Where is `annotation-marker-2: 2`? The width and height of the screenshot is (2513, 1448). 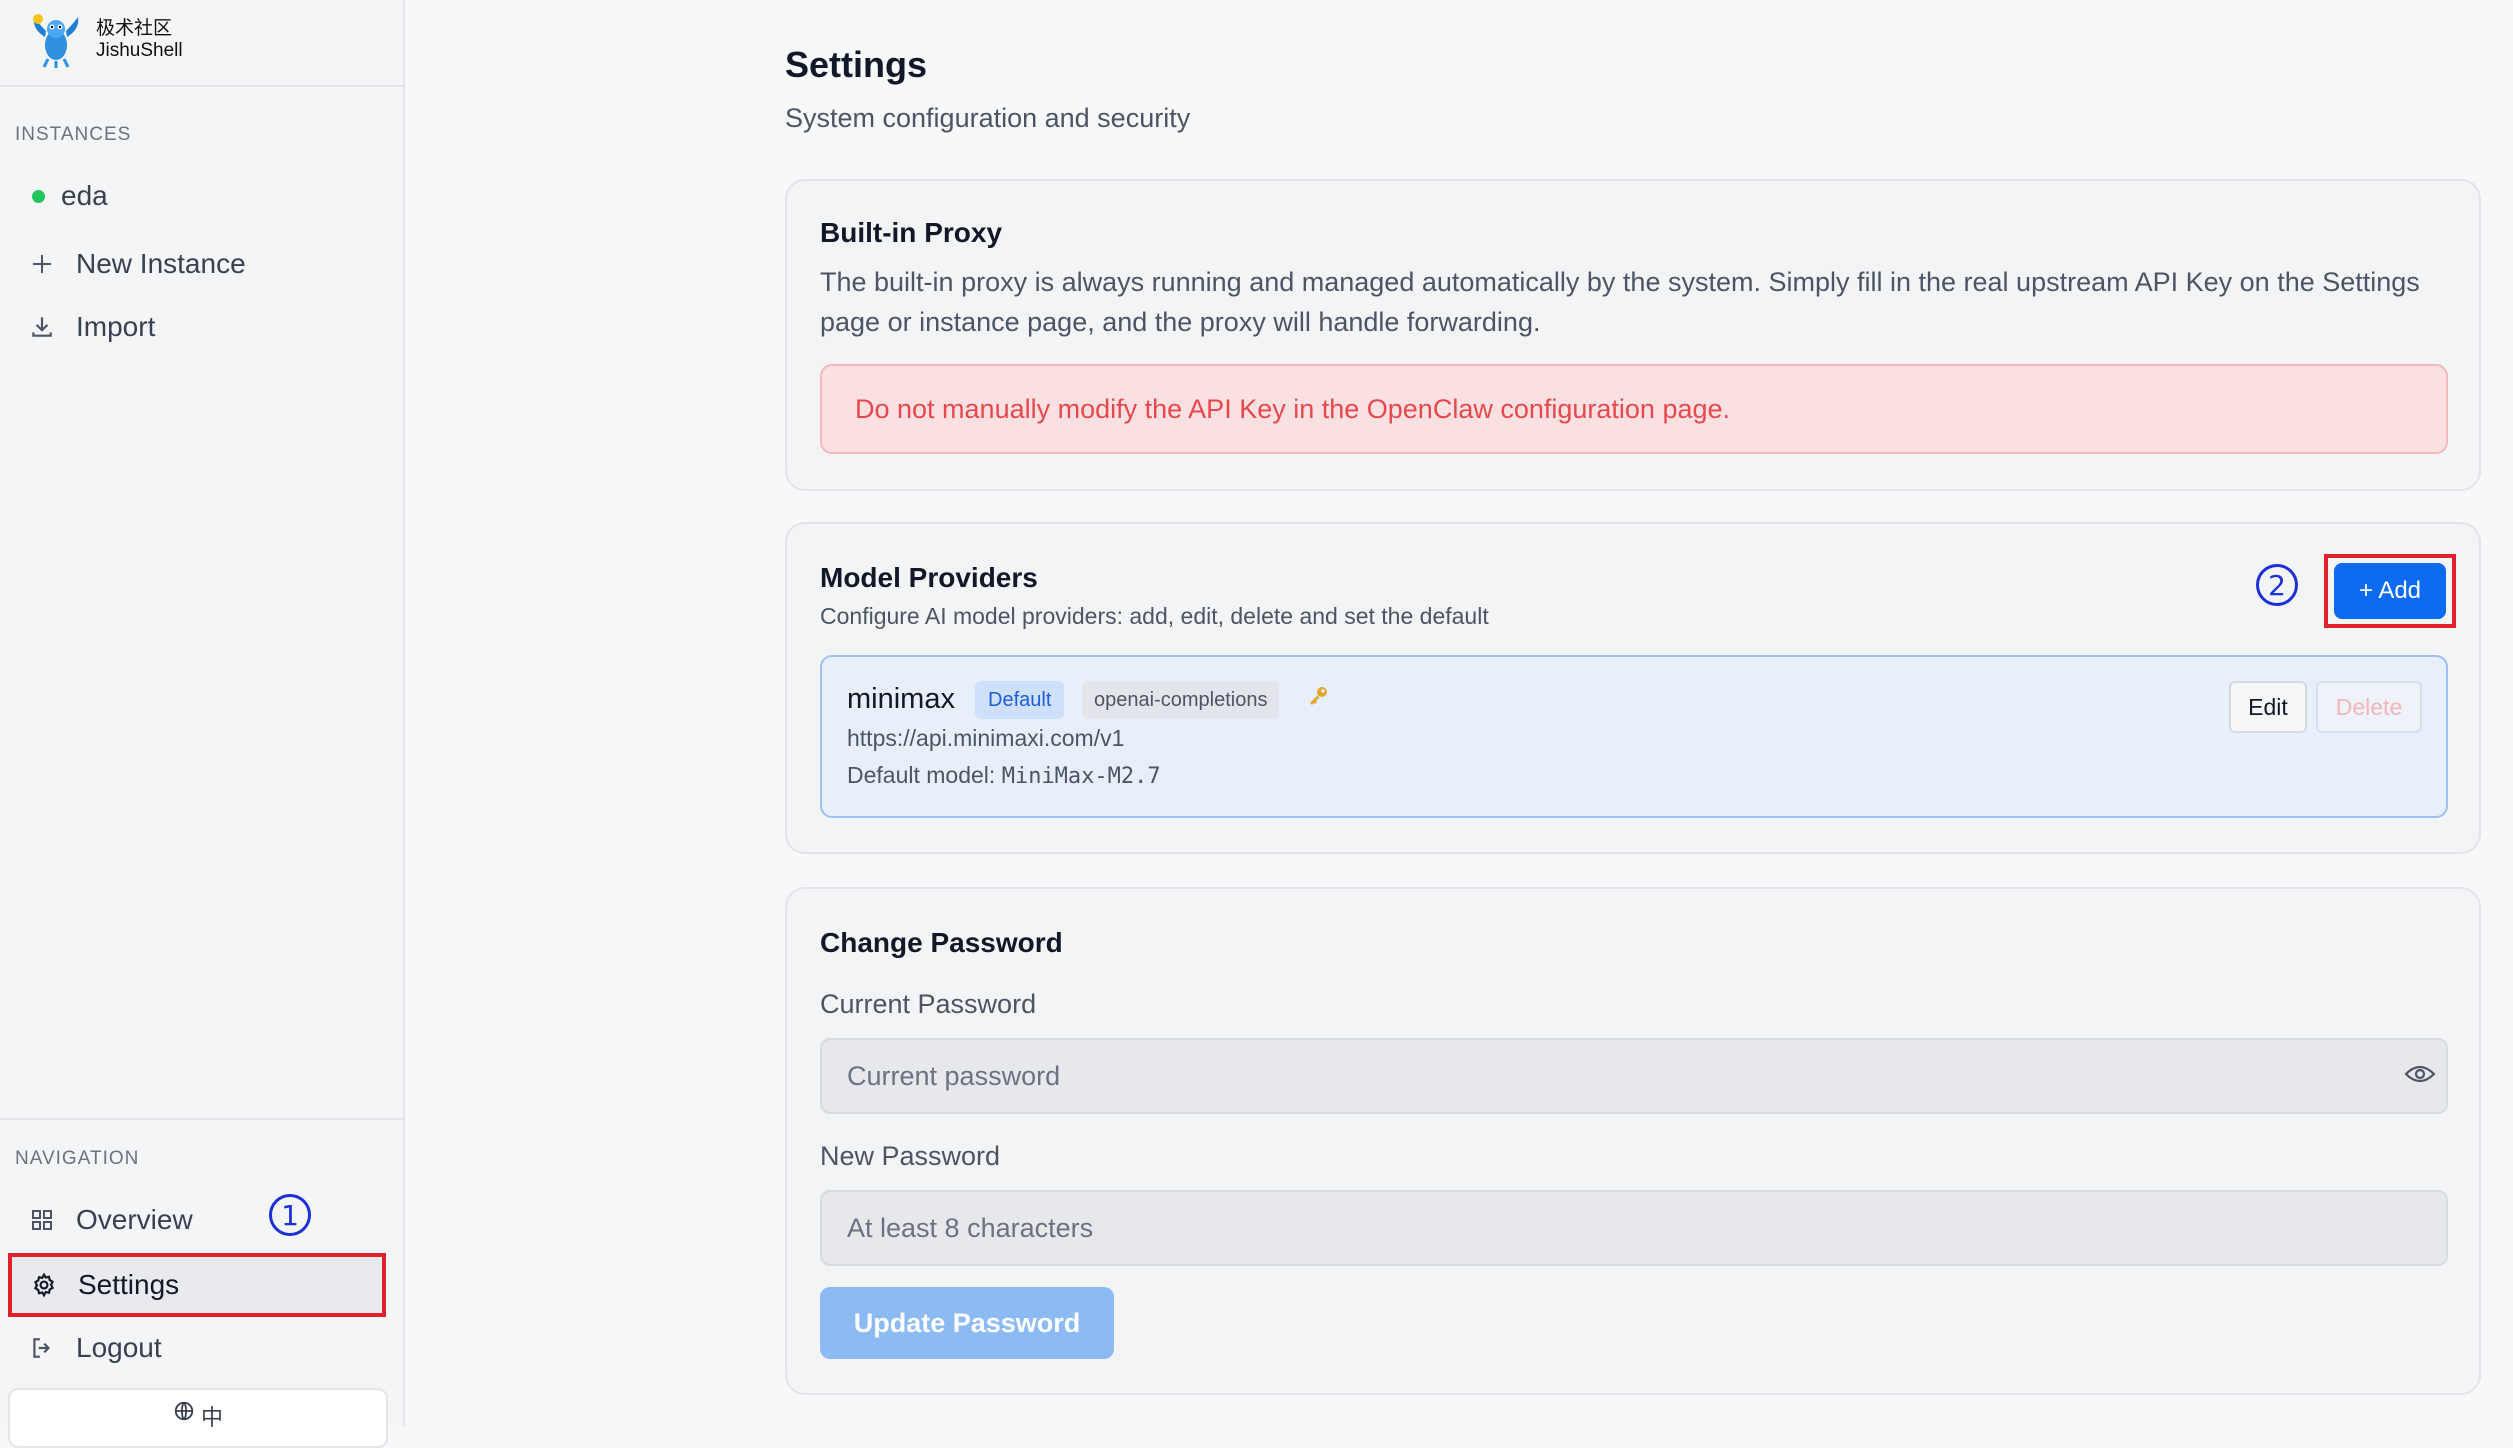
annotation-marker-2: 2 is located at coordinates (2277, 585).